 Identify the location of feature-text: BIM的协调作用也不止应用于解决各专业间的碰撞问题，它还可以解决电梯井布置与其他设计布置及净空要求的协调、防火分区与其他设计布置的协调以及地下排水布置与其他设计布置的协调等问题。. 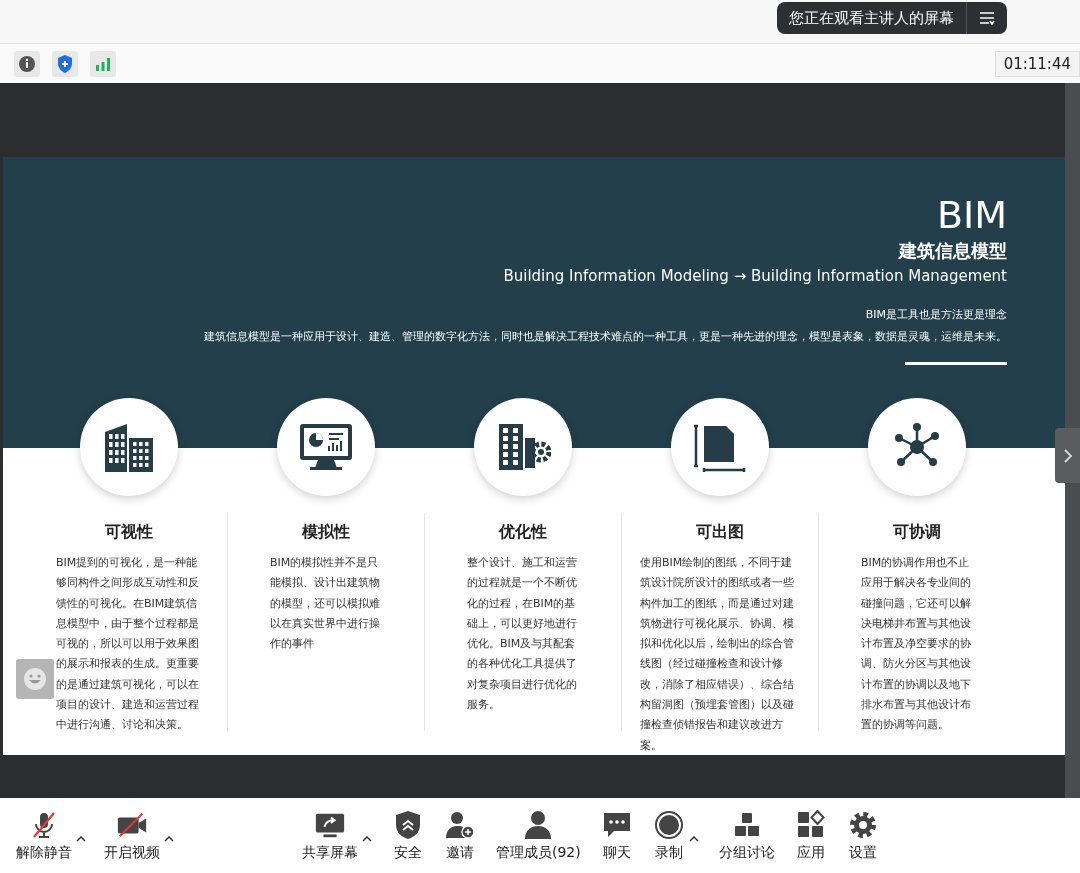
(916, 644).